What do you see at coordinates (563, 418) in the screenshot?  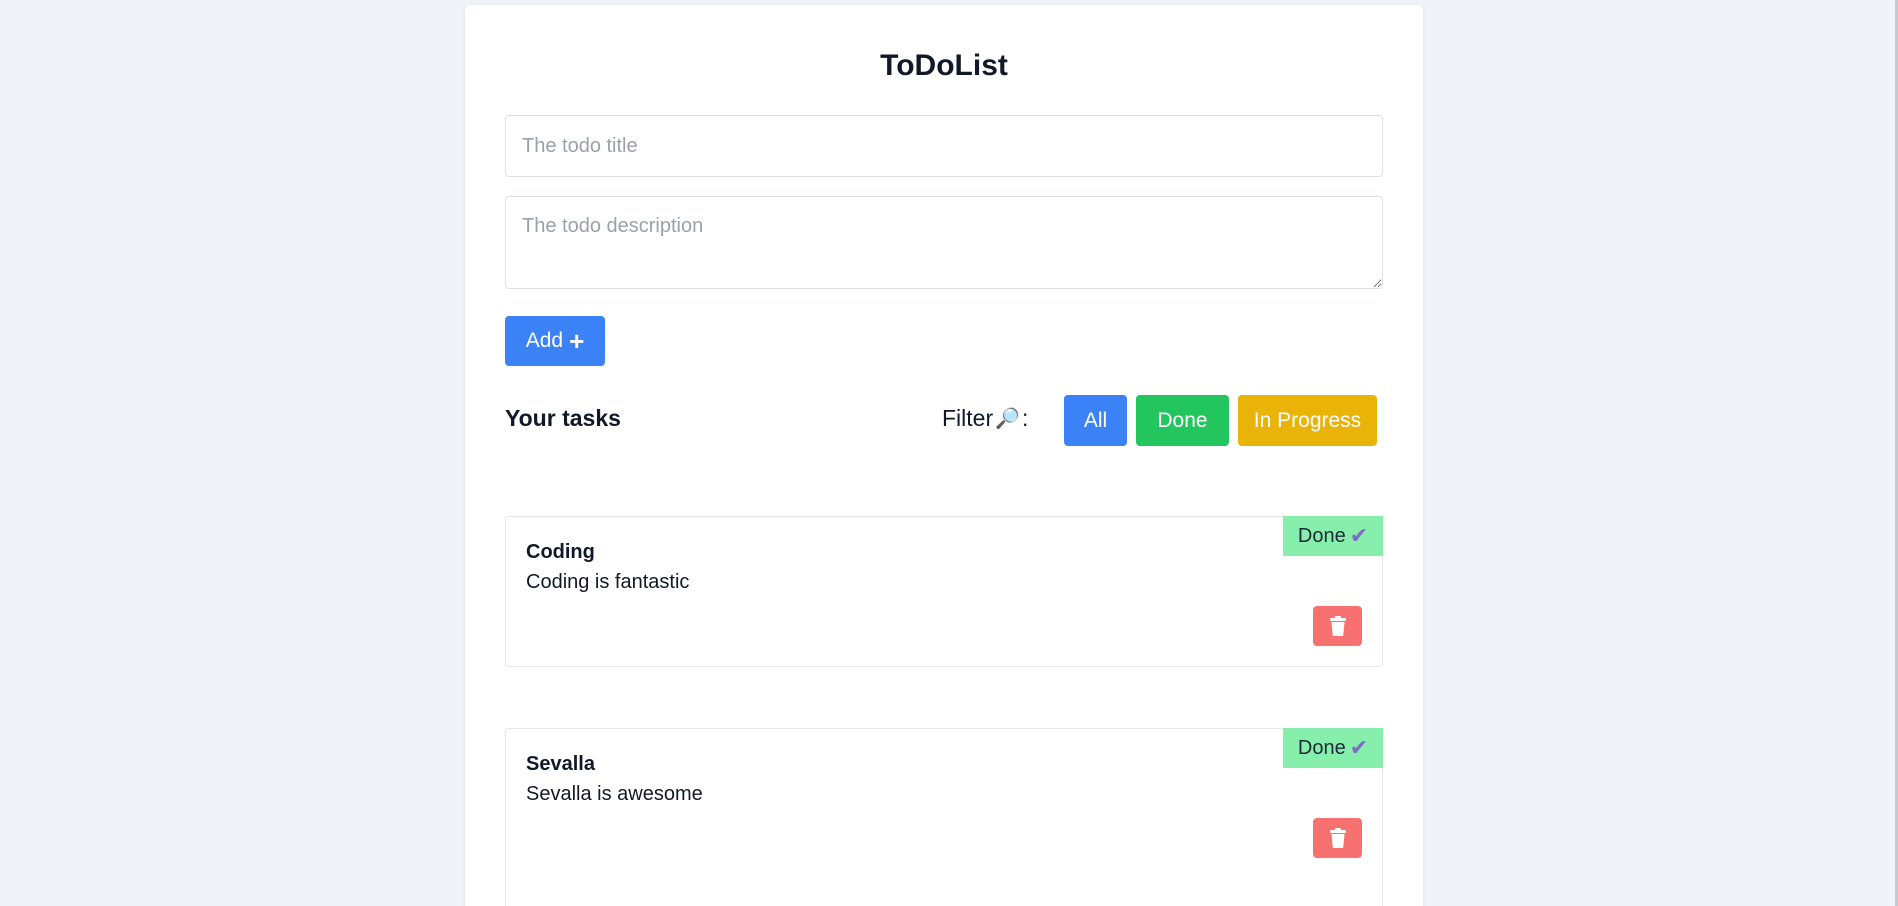 I see `tasks-heading: Your tasks` at bounding box center [563, 418].